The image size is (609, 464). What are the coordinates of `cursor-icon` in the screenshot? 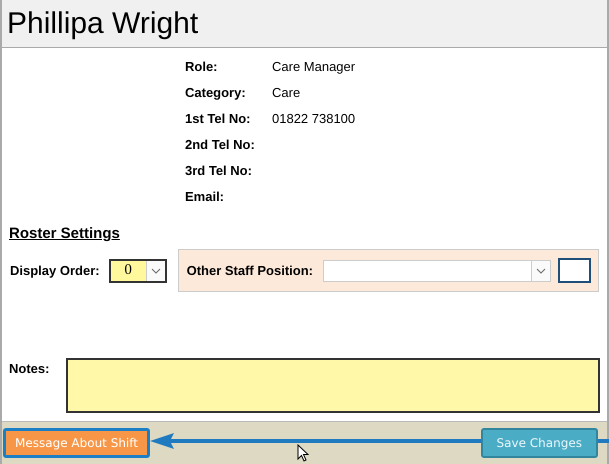 It's located at (303, 453).